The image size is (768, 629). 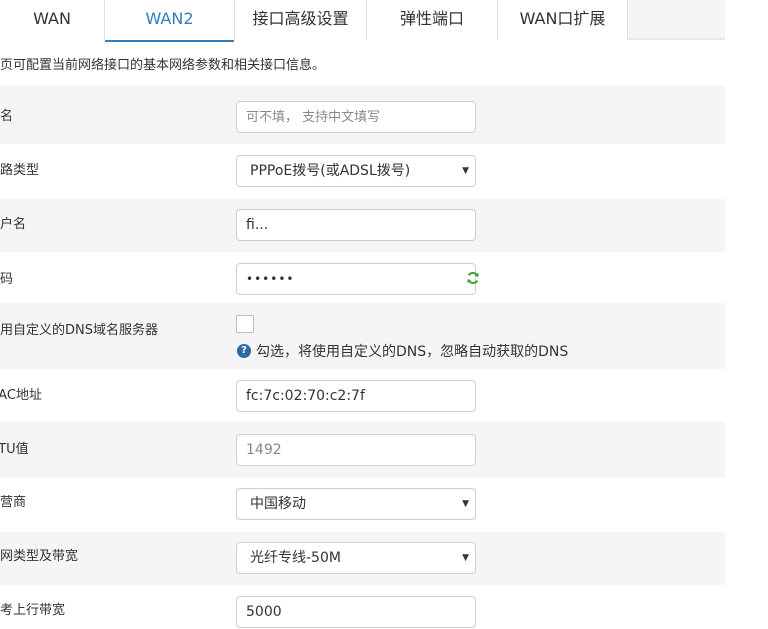 I want to click on upload-bandwidth-label: 参考上行带宽, so click(x=33, y=610).